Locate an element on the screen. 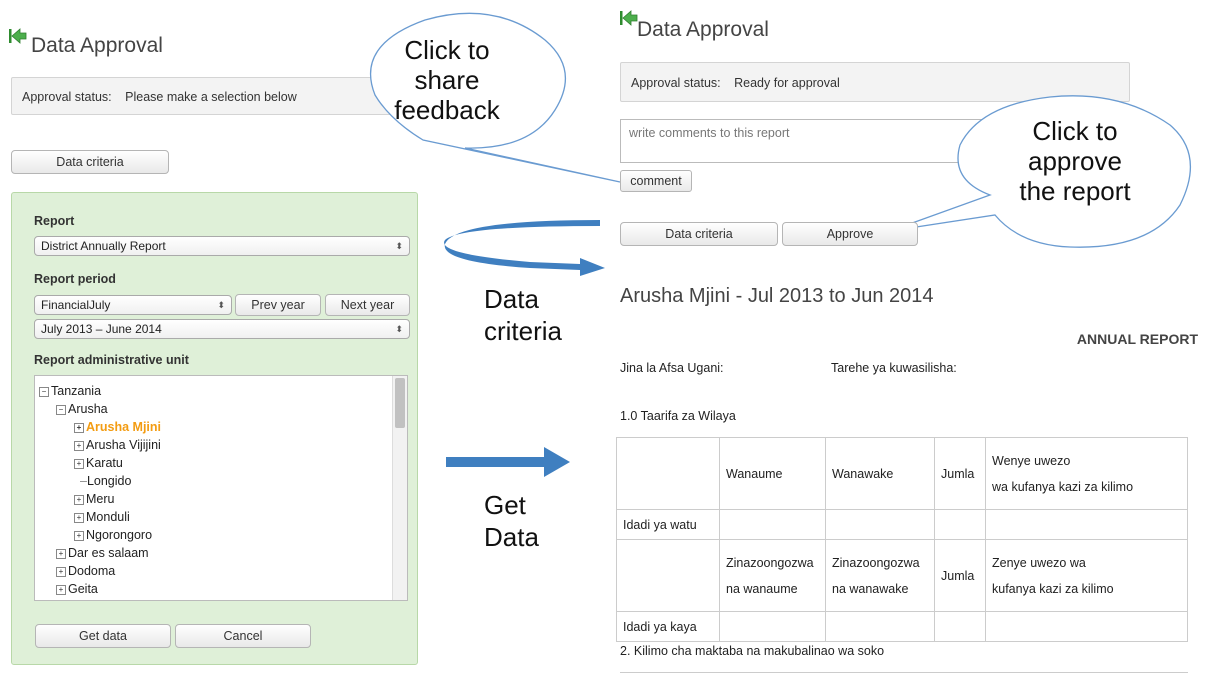  get-data-button: Get data is located at coordinates (103, 636).